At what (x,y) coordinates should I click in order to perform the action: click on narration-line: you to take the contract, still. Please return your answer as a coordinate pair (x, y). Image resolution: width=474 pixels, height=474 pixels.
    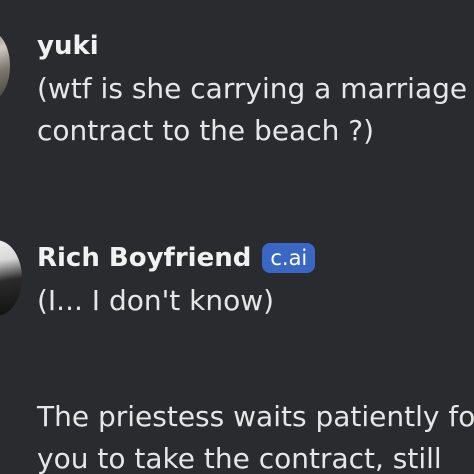
    Looking at the image, I should click on (239, 458).